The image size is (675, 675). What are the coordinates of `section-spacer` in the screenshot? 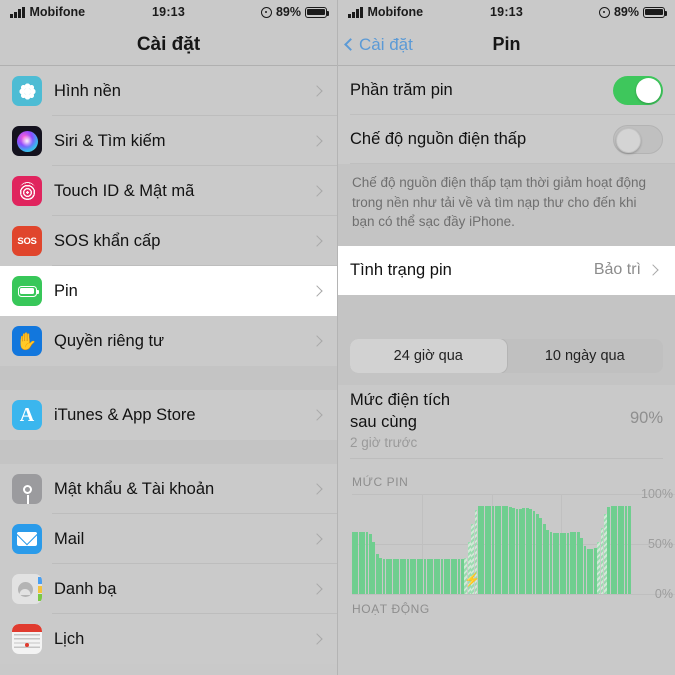 It's located at (506, 313).